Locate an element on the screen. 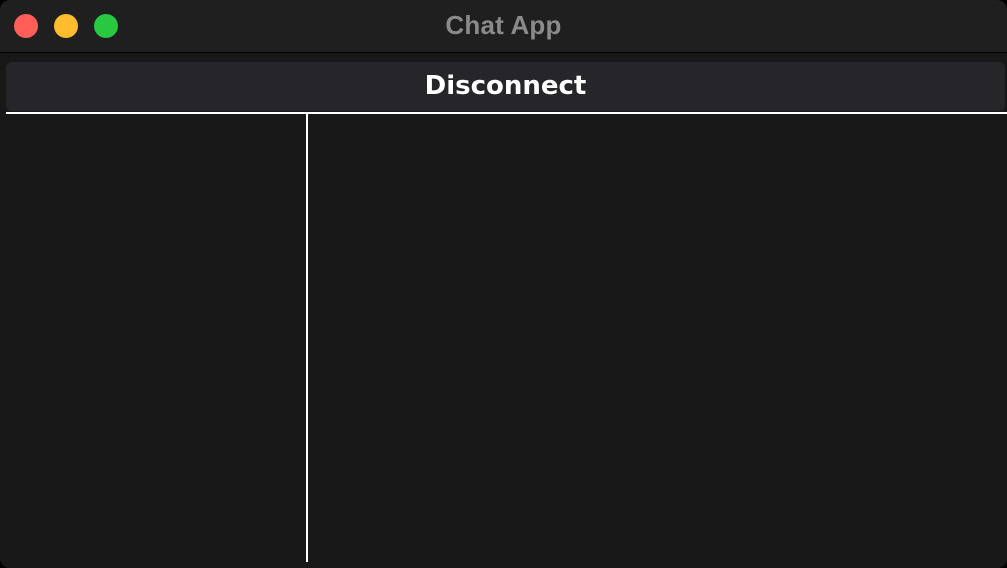 The image size is (1007, 568). disconnect-button: Disconnect is located at coordinates (505, 86).